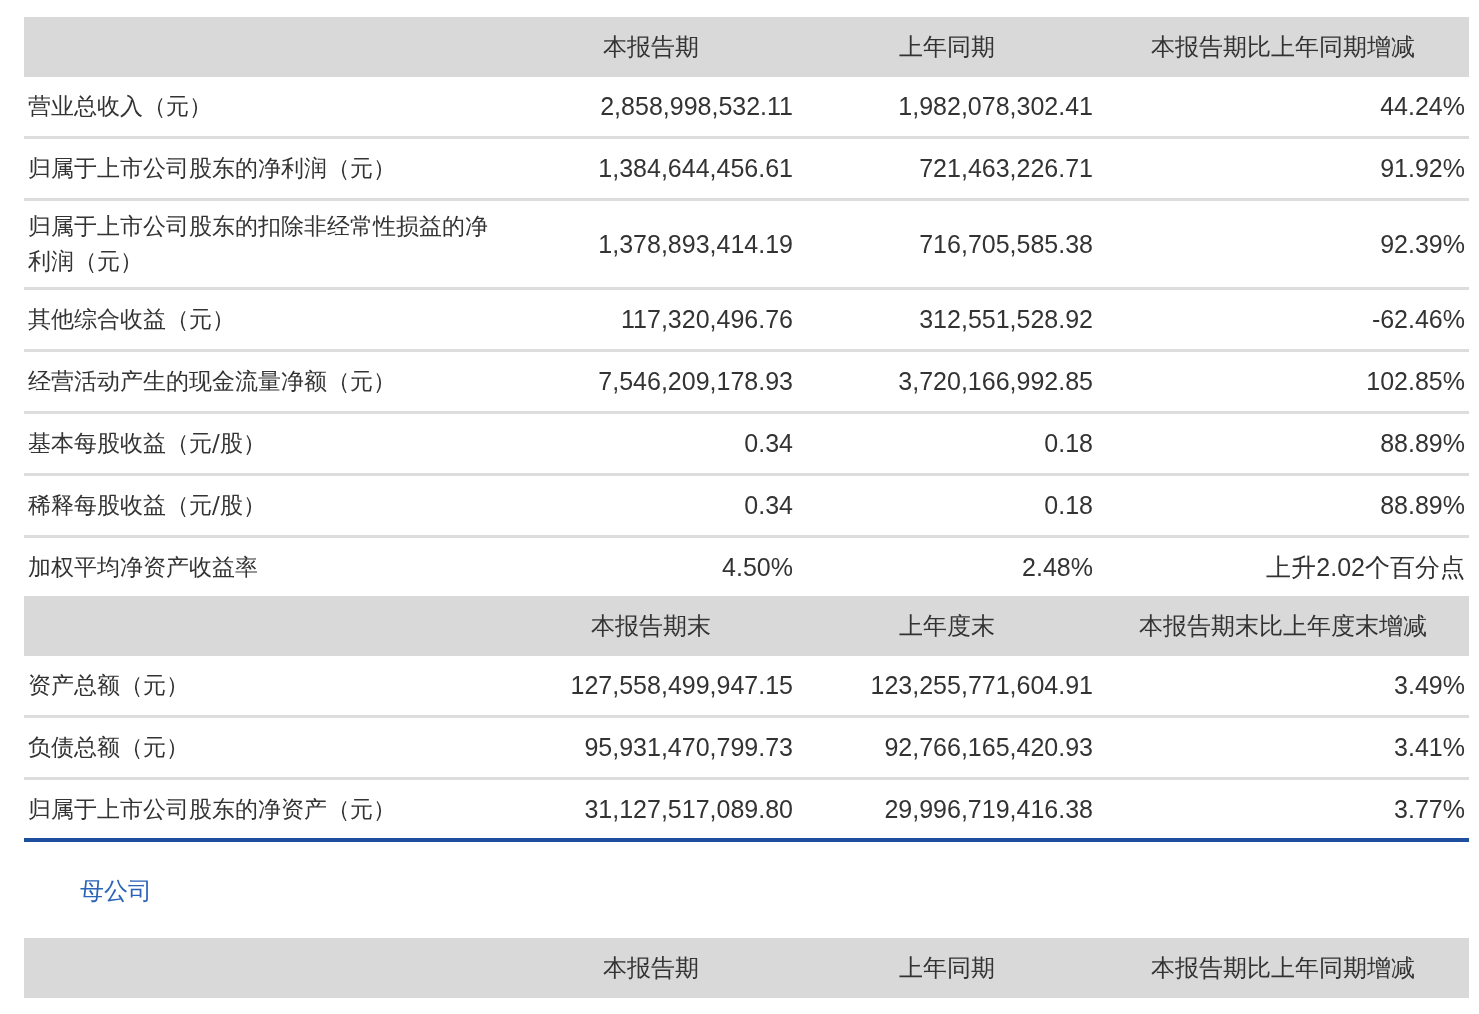 This screenshot has height=1014, width=1479. What do you see at coordinates (1006, 243) in the screenshot?
I see `table-cell: 716,705,585.38` at bounding box center [1006, 243].